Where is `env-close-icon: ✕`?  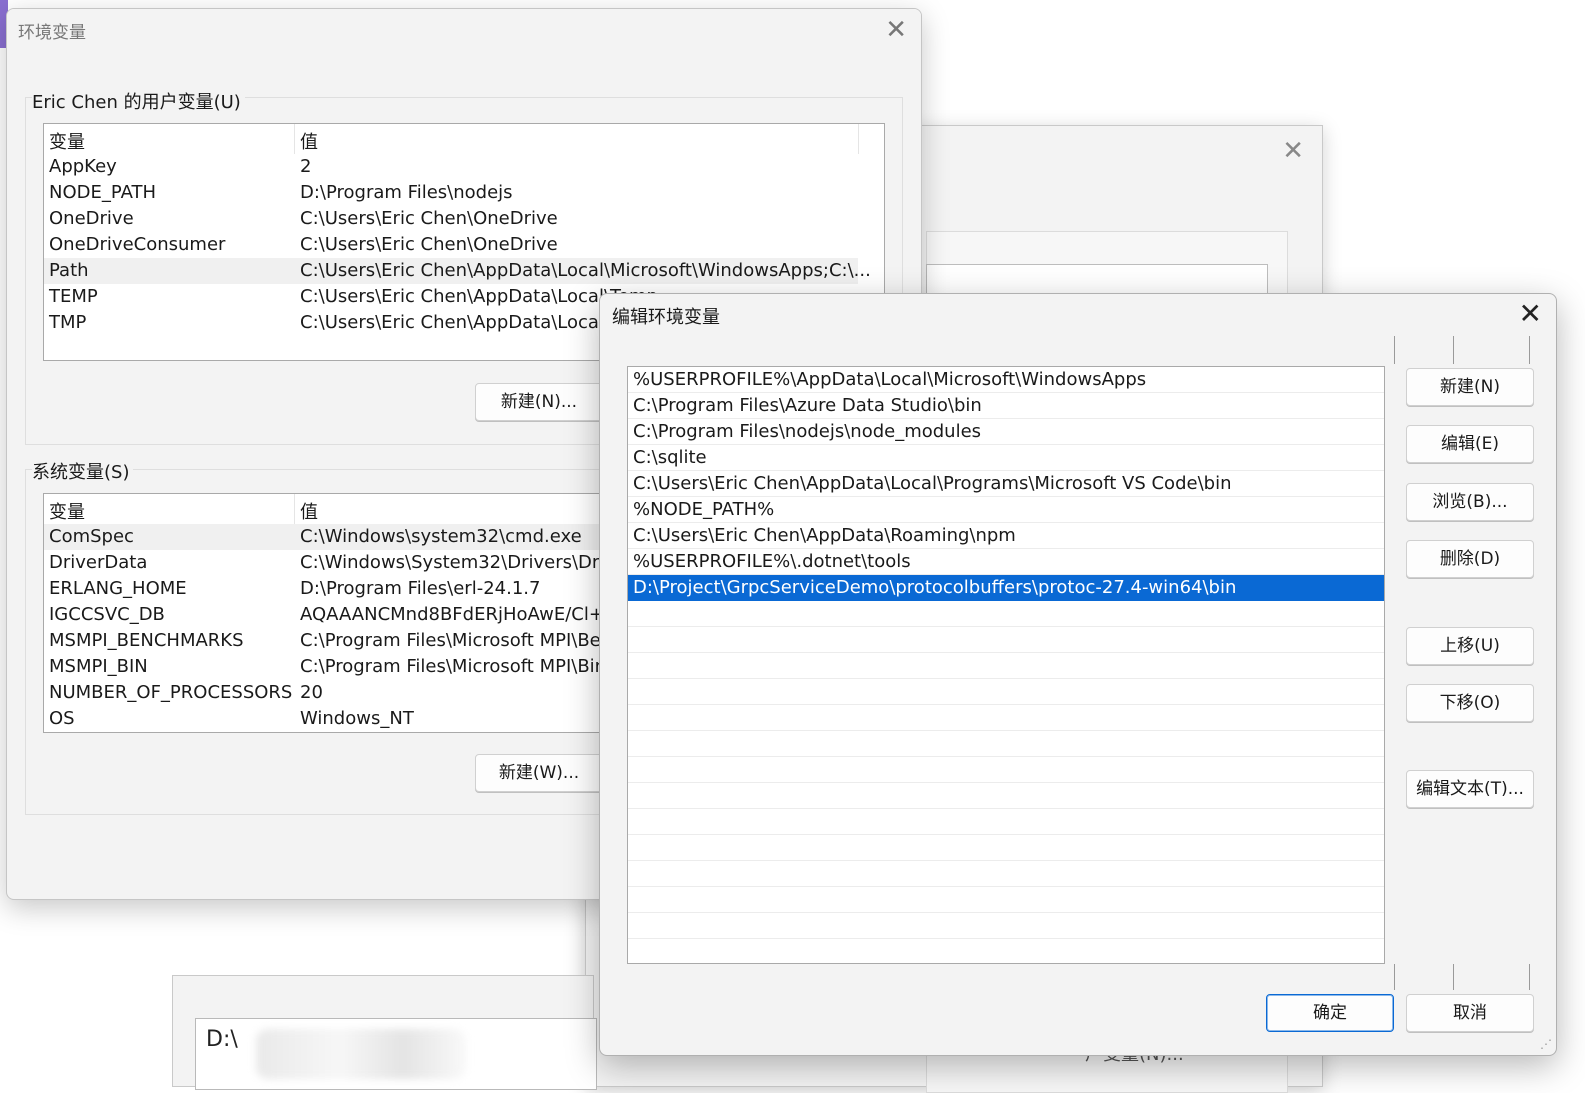
env-close-icon: ✕ is located at coordinates (896, 30).